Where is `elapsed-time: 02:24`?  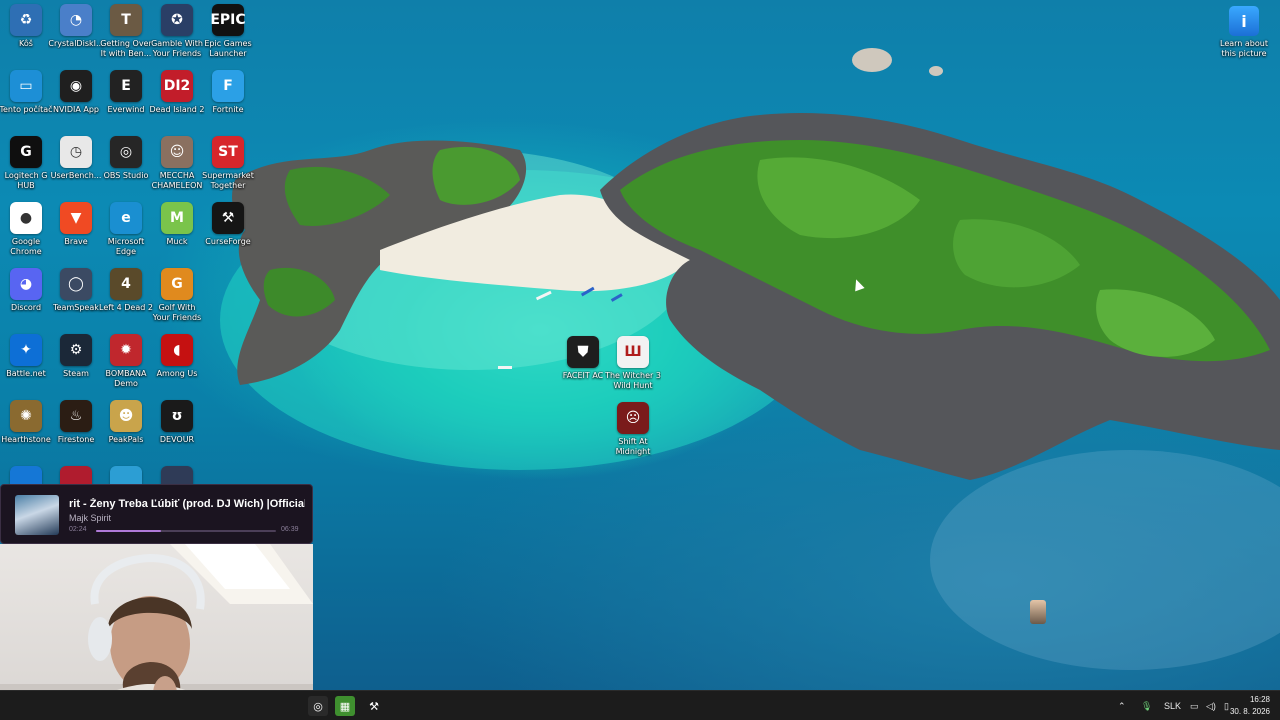
elapsed-time: 02:24 is located at coordinates (78, 529).